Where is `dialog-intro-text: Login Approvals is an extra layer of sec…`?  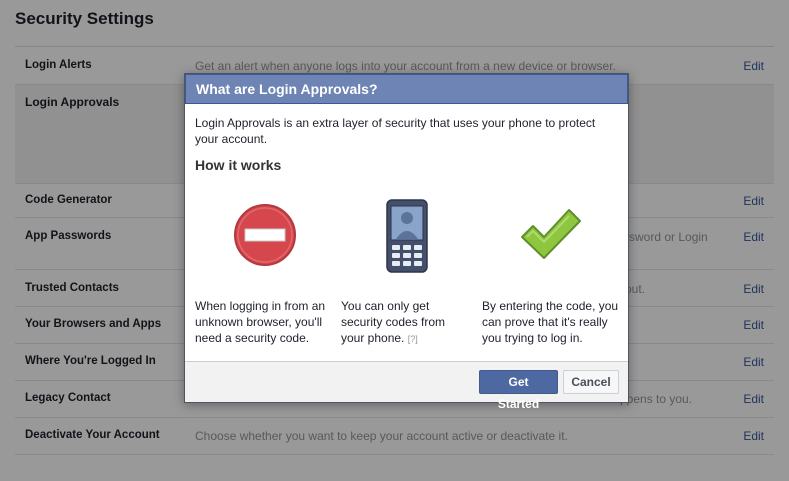
dialog-intro-text: Login Approvals is an extra layer of sec… is located at coordinates (395, 131).